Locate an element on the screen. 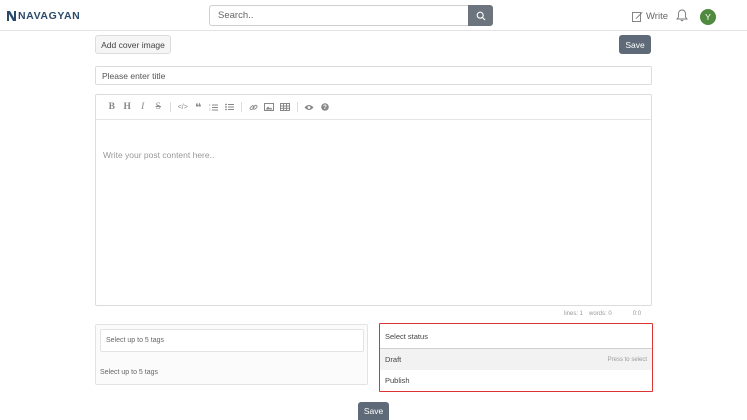  search-bar is located at coordinates (351, 15).